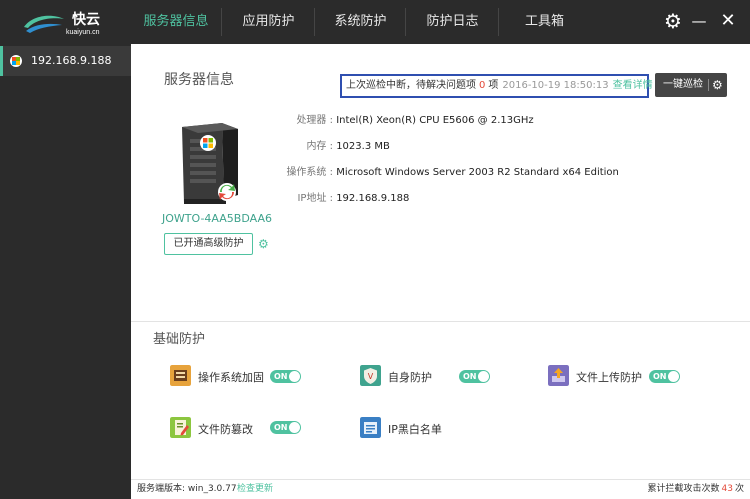  I want to click on advanced-protection-button: 已开通高级防护, so click(208, 244).